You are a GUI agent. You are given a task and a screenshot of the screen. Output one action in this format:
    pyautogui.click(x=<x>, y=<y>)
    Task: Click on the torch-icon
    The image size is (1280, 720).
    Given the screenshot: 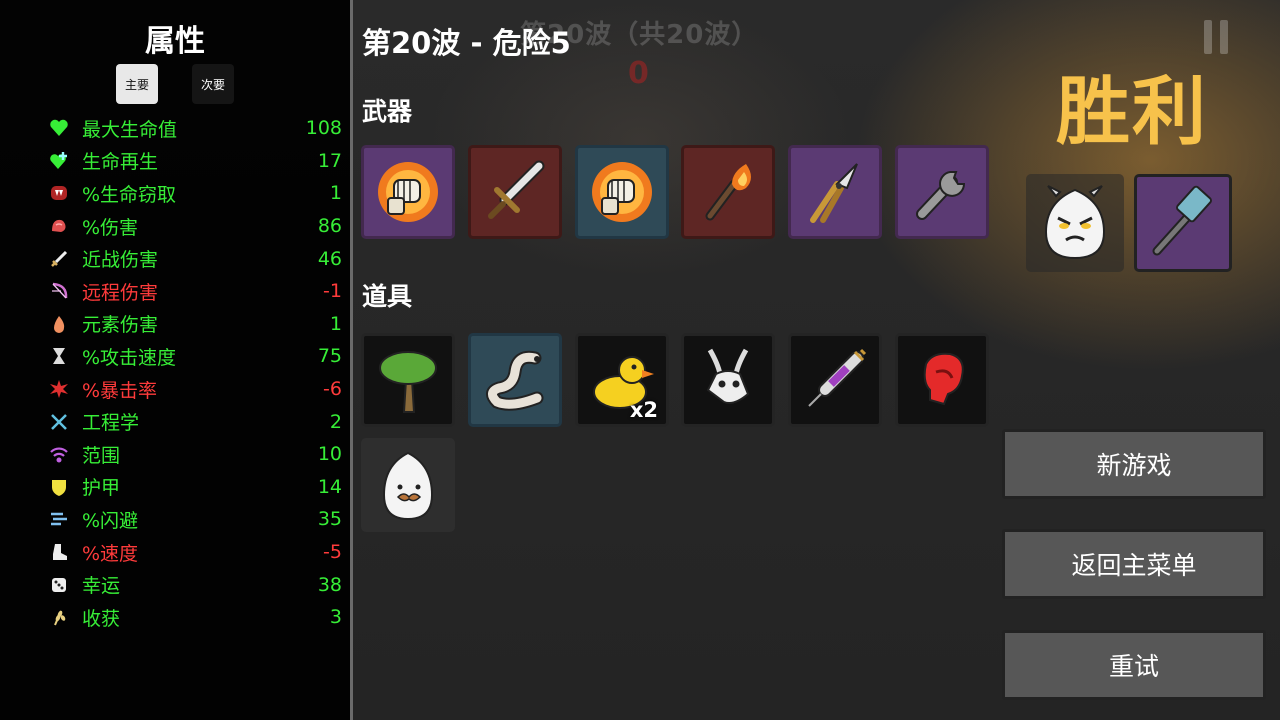 What is the action you would take?
    pyautogui.click(x=728, y=192)
    